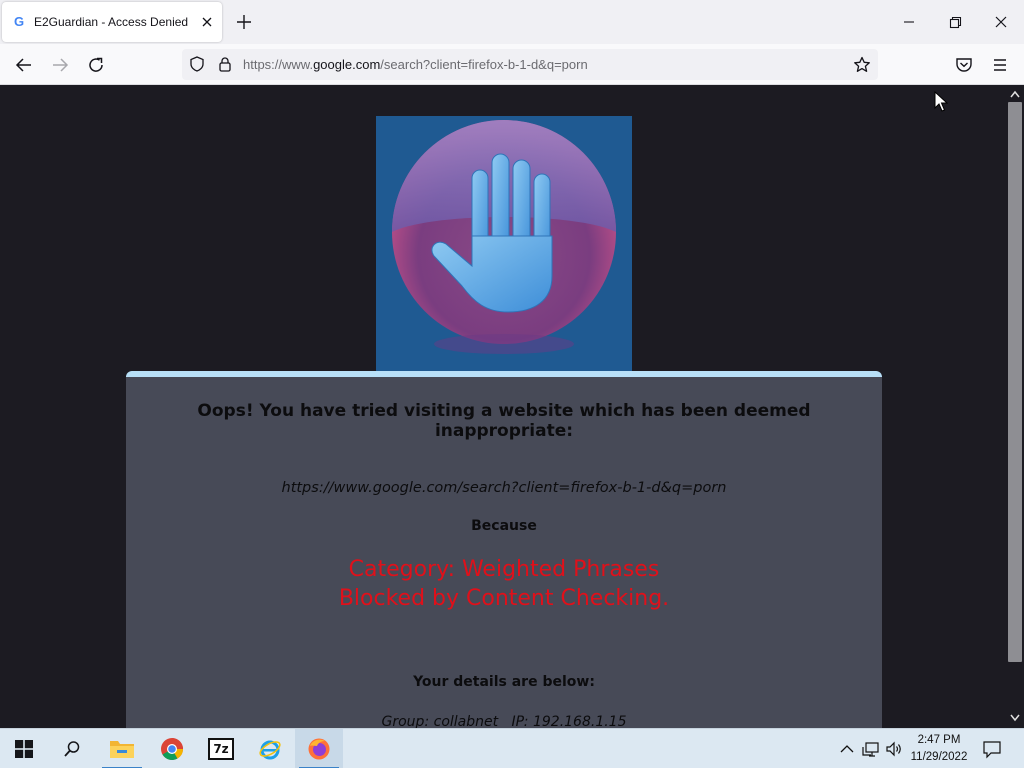  I want to click on reload-icon, so click(96, 65).